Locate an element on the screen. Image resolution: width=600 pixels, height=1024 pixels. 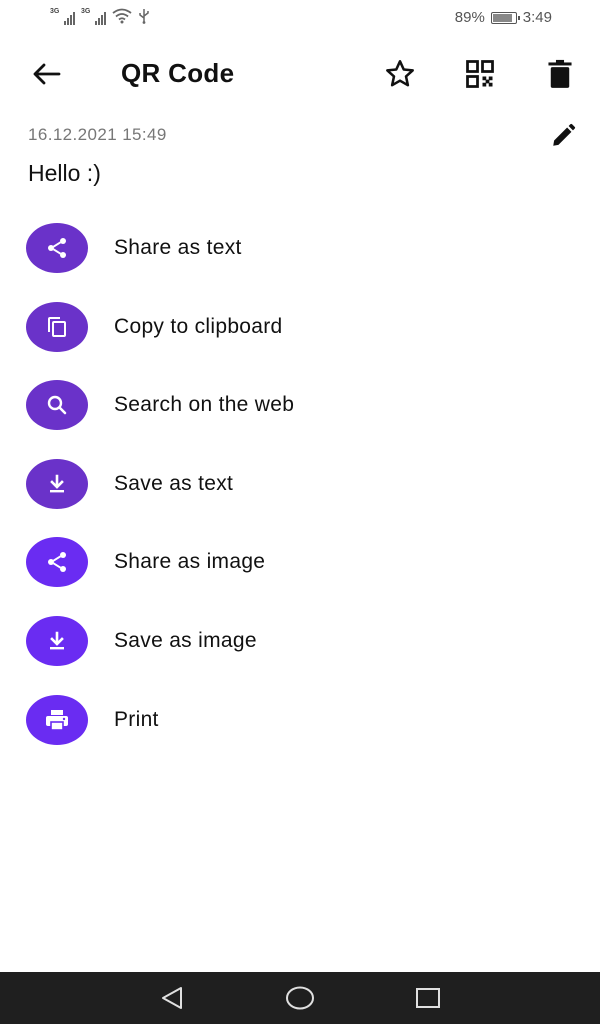
printer-icon is located at coordinates (57, 720).